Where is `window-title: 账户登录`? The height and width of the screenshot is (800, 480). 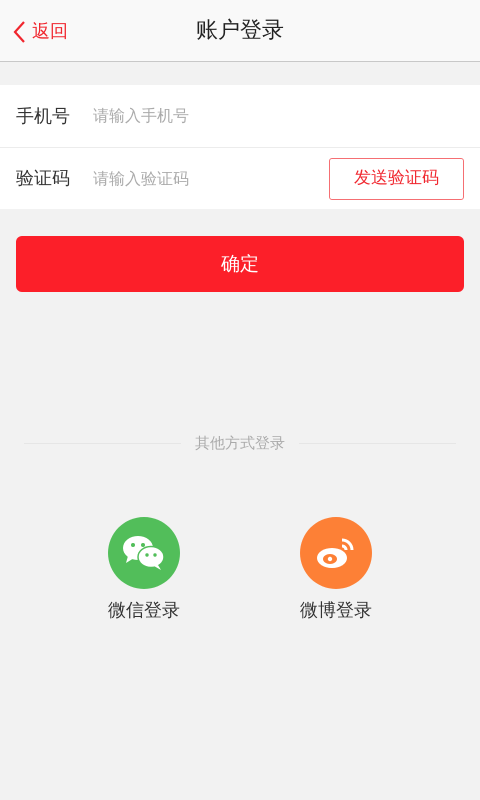
window-title: 账户登录 is located at coordinates (240, 31).